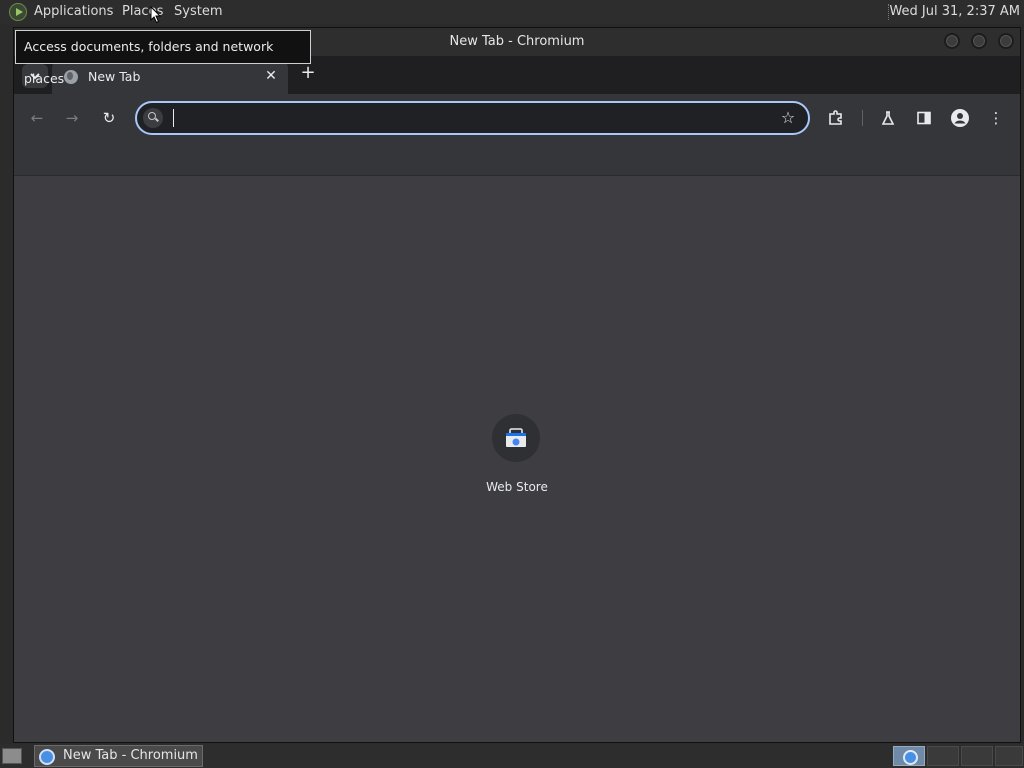  I want to click on bottom-panel: New Tab - Chromium, so click(512, 756).